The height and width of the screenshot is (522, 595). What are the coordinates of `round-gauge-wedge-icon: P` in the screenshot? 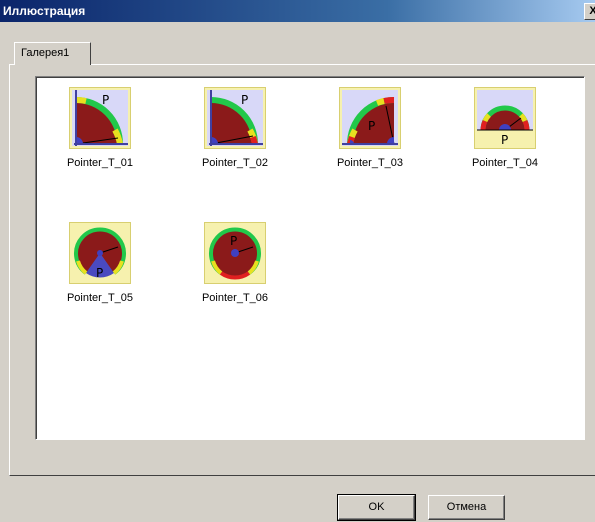 It's located at (100, 253).